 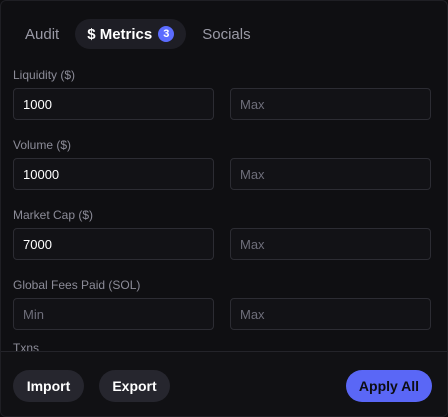 What do you see at coordinates (44, 75) in the screenshot?
I see `filter-liquidity-label: Liquidity ($)` at bounding box center [44, 75].